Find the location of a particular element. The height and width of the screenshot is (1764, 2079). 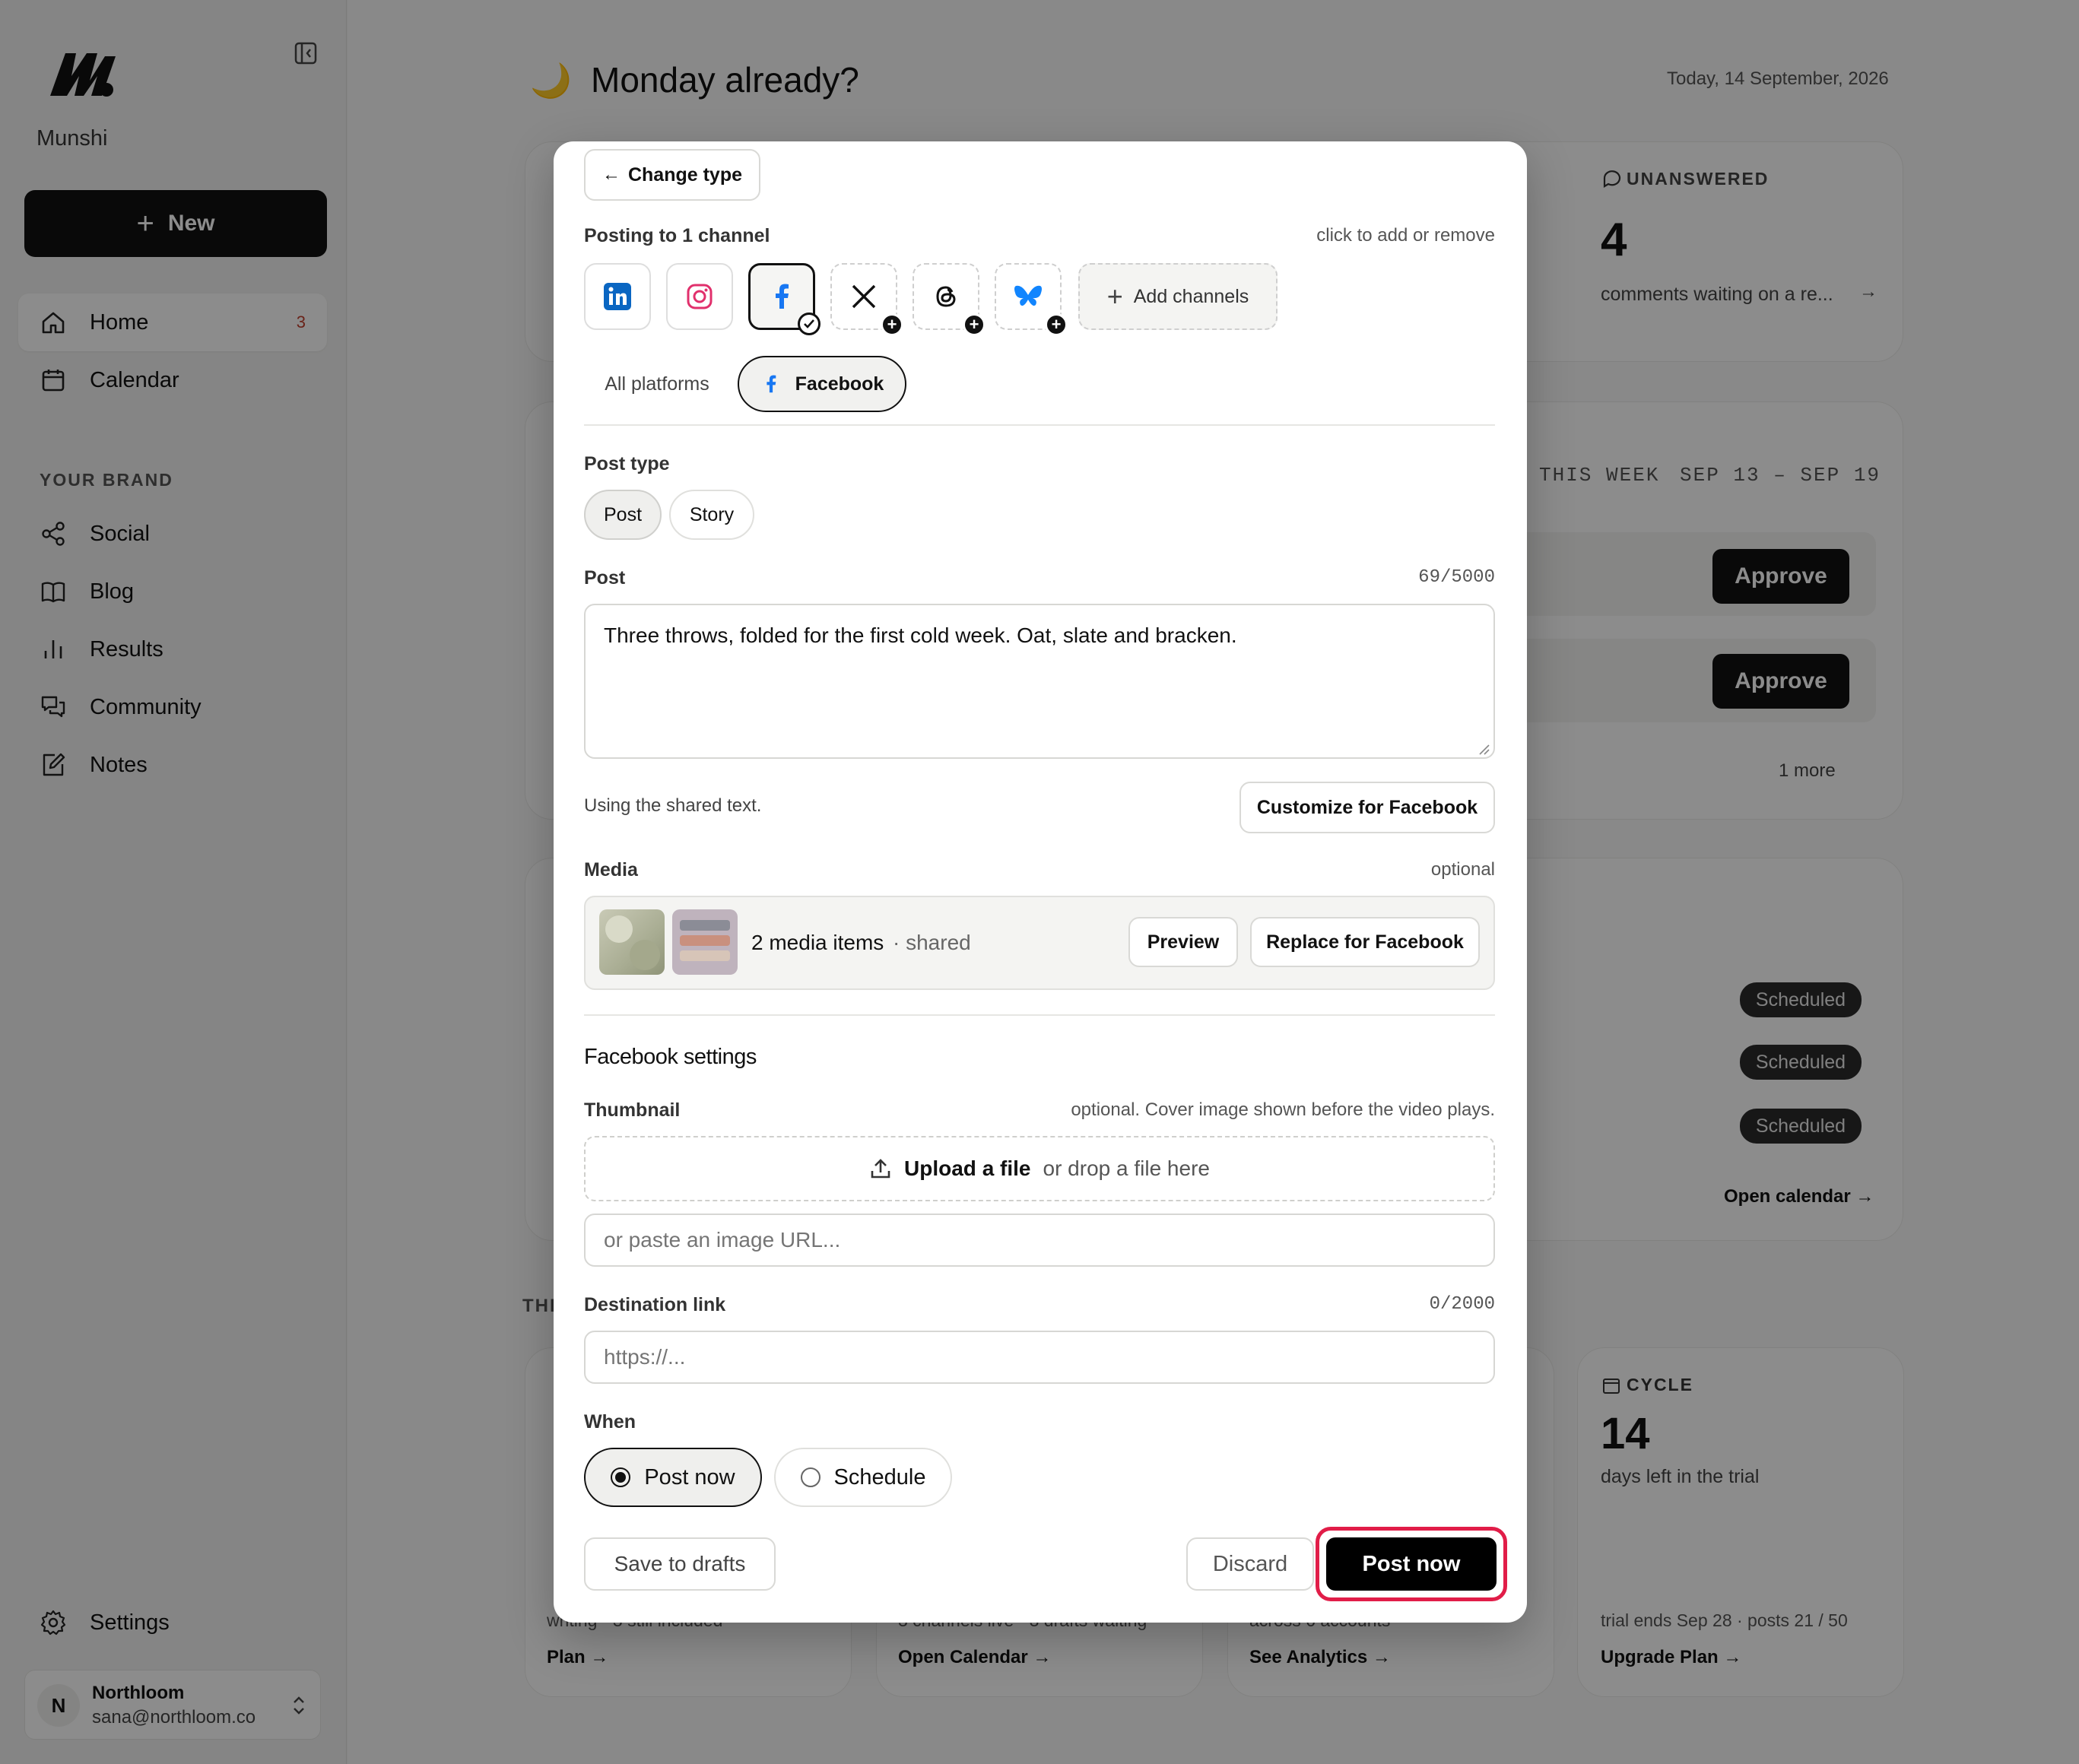

media-optional: optional is located at coordinates (1462, 870).